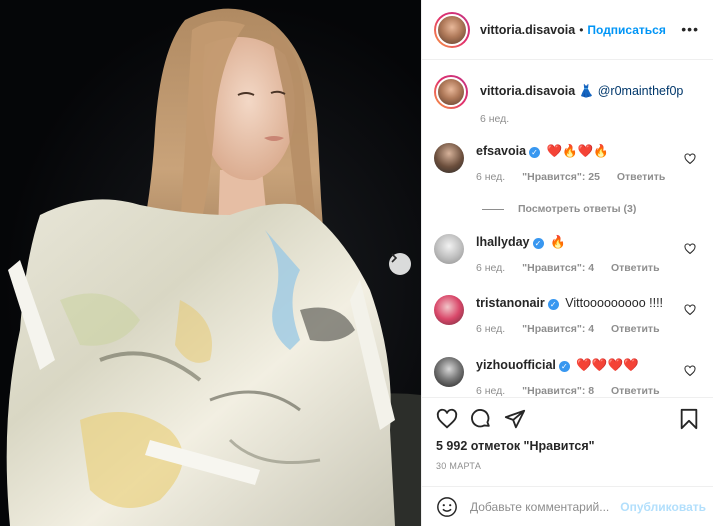 Image resolution: width=713 pixels, height=526 pixels. What do you see at coordinates (493, 209) in the screenshot?
I see `replies-divider` at bounding box center [493, 209].